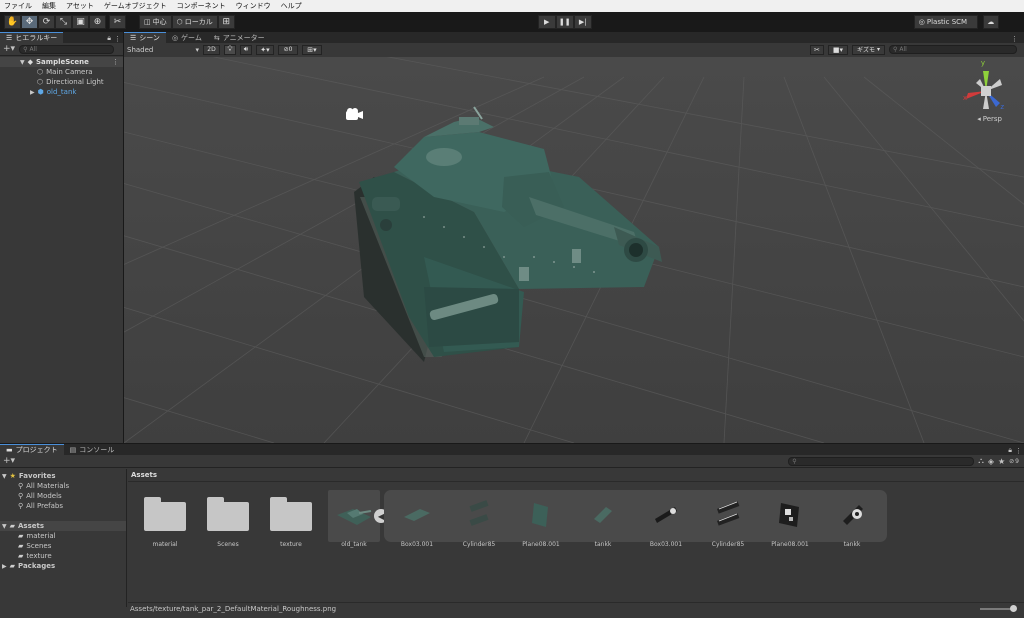 This screenshot has height=618, width=1024. What do you see at coordinates (163, 50) in the screenshot?
I see `shading-mode-dropdown: Shaded ▾` at bounding box center [163, 50].